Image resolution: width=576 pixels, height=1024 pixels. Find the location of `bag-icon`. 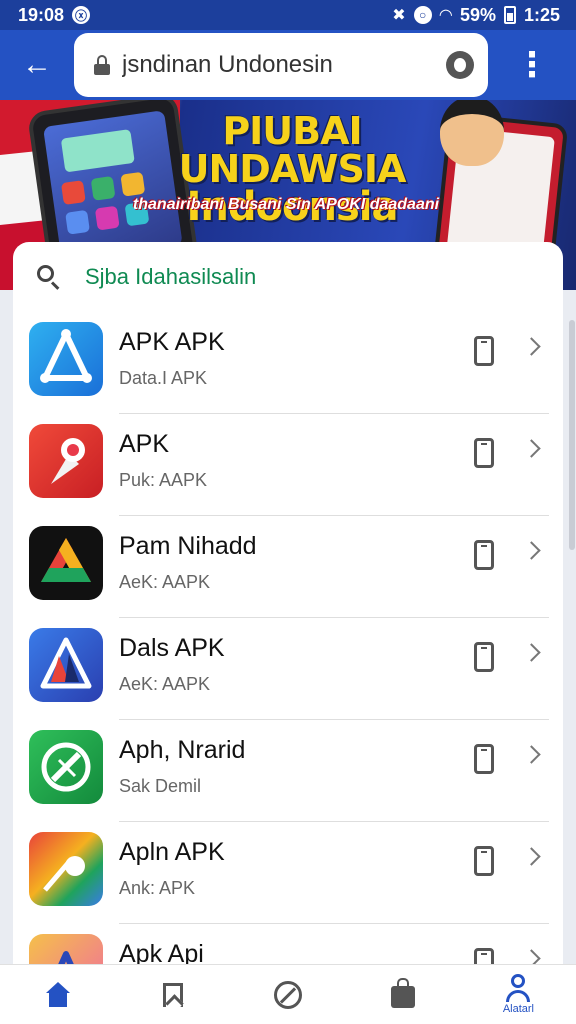

bag-icon is located at coordinates (403, 992).